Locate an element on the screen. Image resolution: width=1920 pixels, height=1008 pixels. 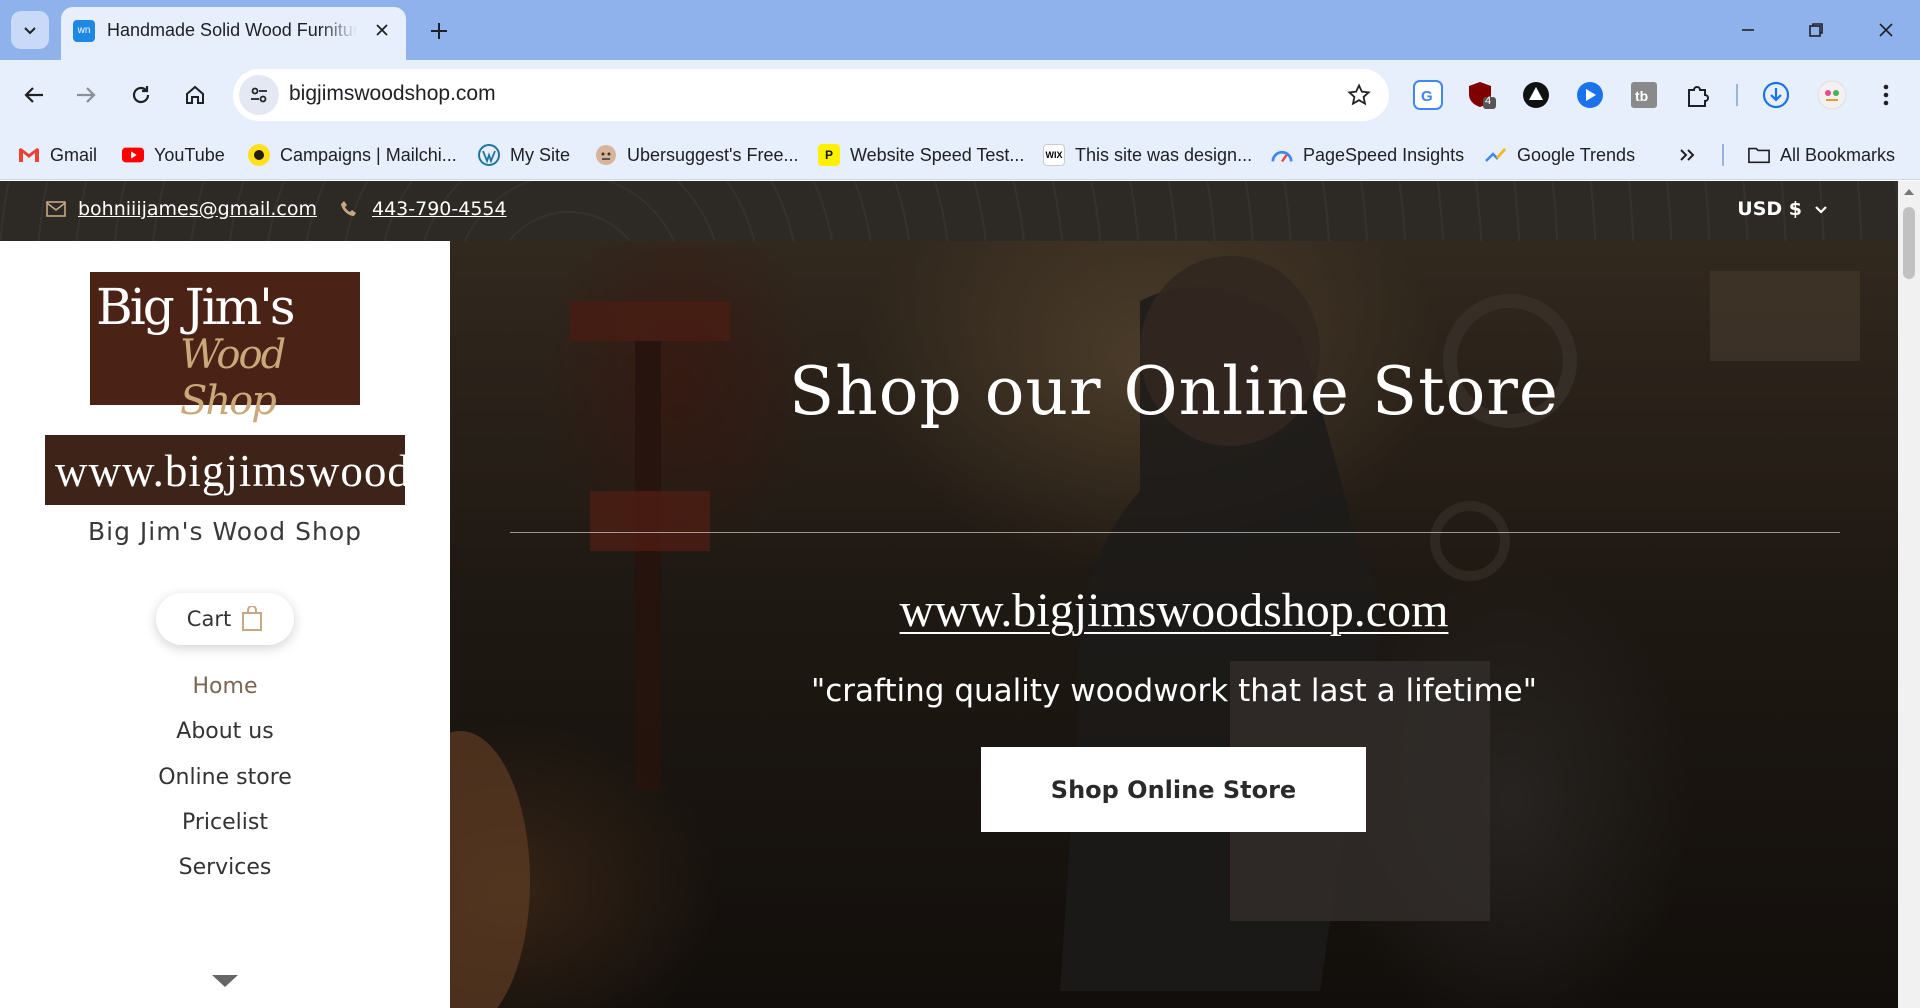
wordpress-icon is located at coordinates (489, 155).